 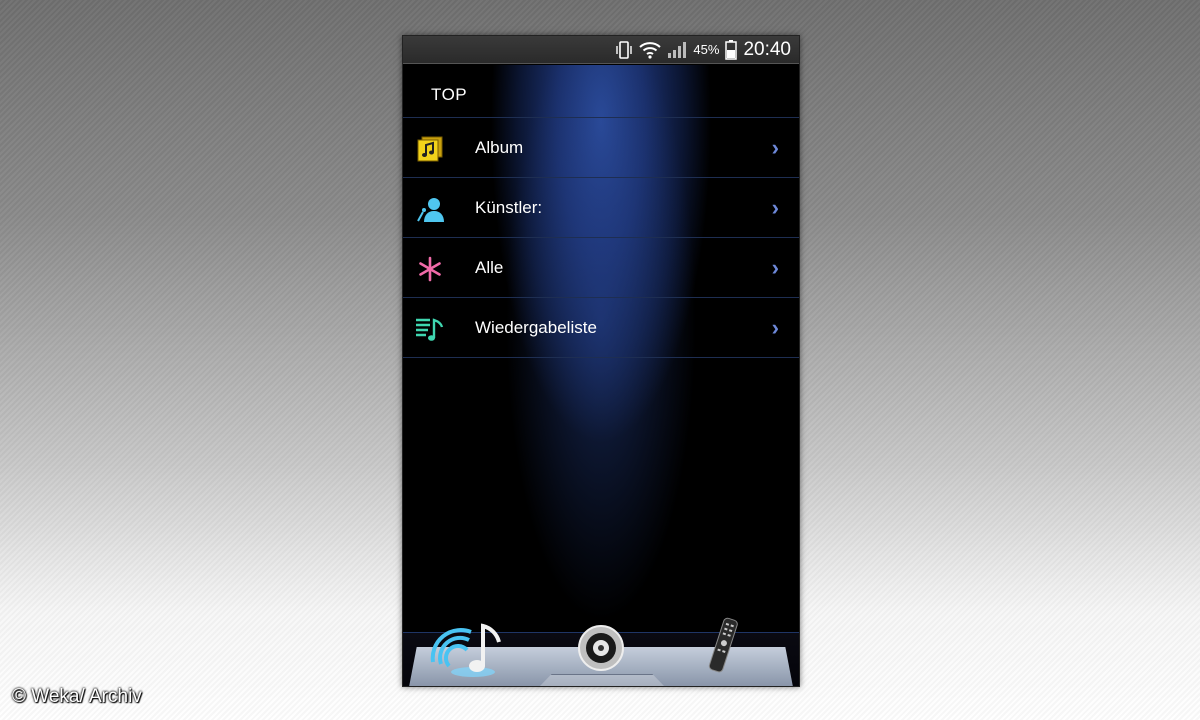 What do you see at coordinates (706, 49) in the screenshot?
I see `battery-percent: 45%` at bounding box center [706, 49].